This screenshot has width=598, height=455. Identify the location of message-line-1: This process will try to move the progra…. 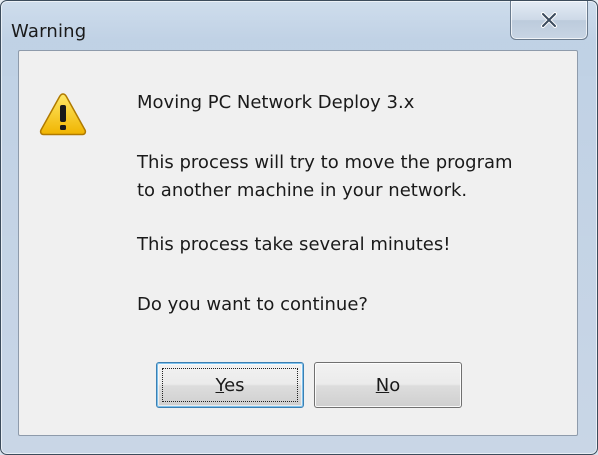
(325, 162).